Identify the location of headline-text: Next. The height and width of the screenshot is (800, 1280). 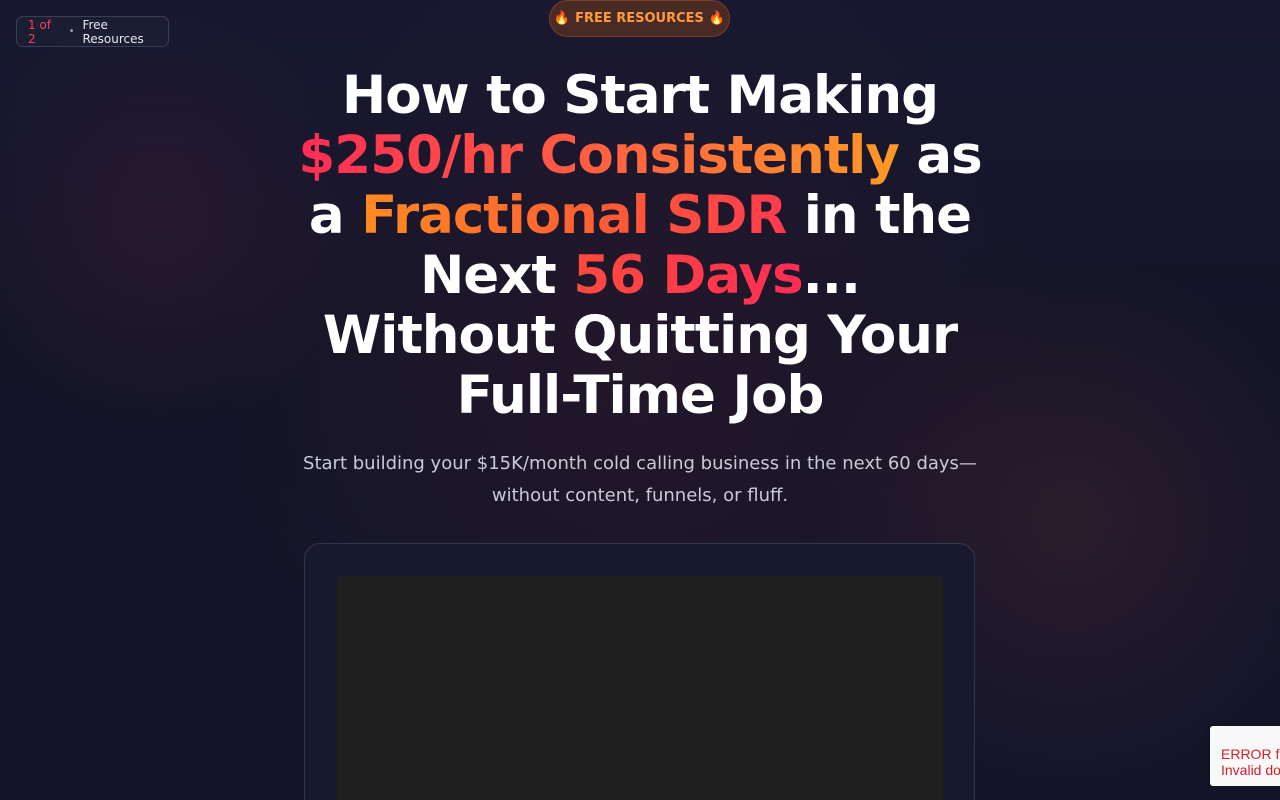
(496, 275).